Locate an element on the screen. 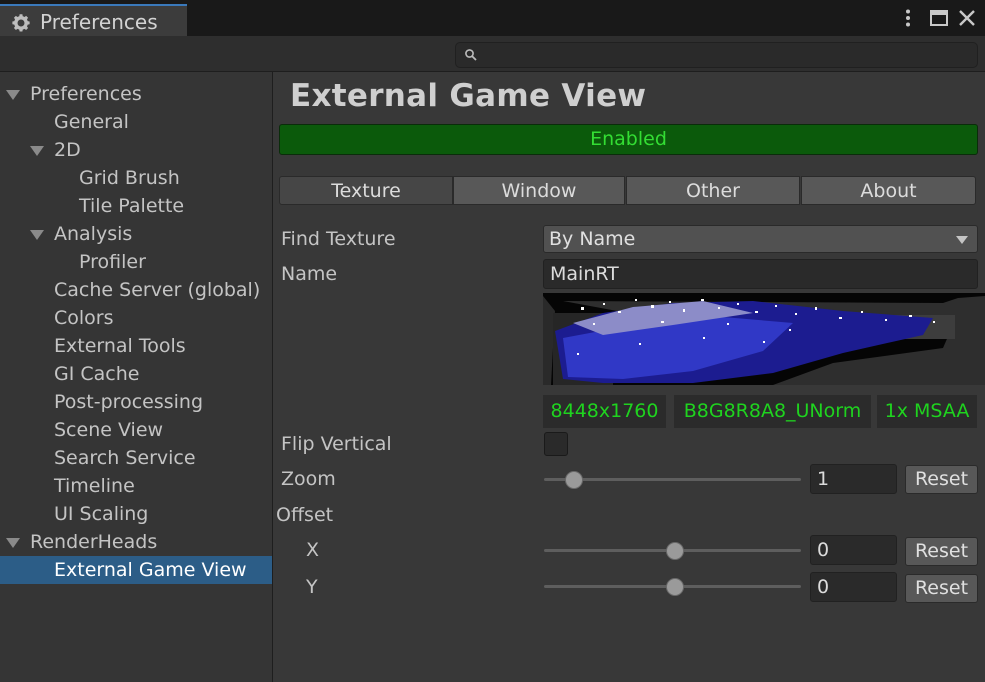  maximize-icon is located at coordinates (939, 18).